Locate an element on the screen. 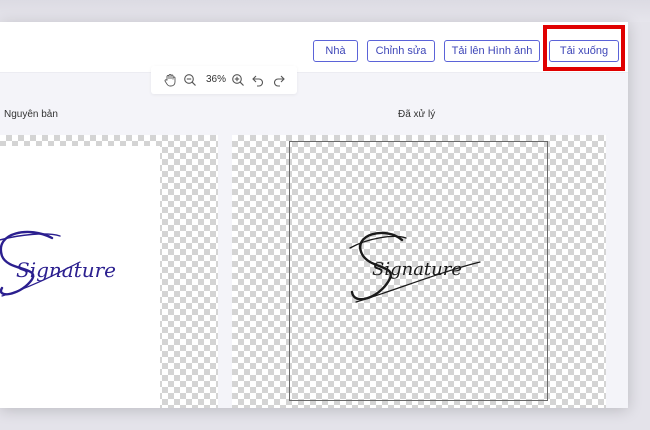 The image size is (650, 430). original-signature-text: Signature is located at coordinates (66, 270).